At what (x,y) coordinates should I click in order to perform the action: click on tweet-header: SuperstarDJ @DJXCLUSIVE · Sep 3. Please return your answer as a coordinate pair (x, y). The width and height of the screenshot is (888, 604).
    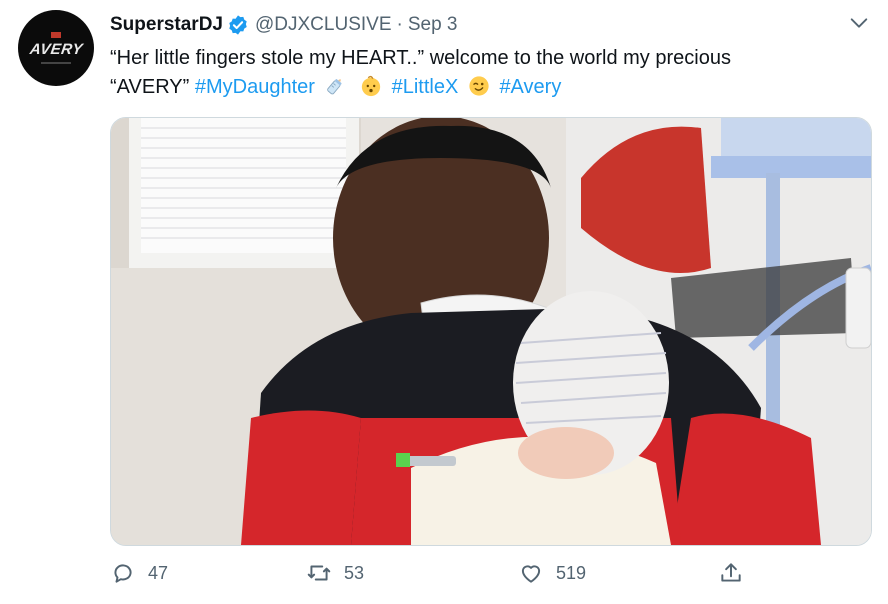
    Looking at the image, I should click on (283, 25).